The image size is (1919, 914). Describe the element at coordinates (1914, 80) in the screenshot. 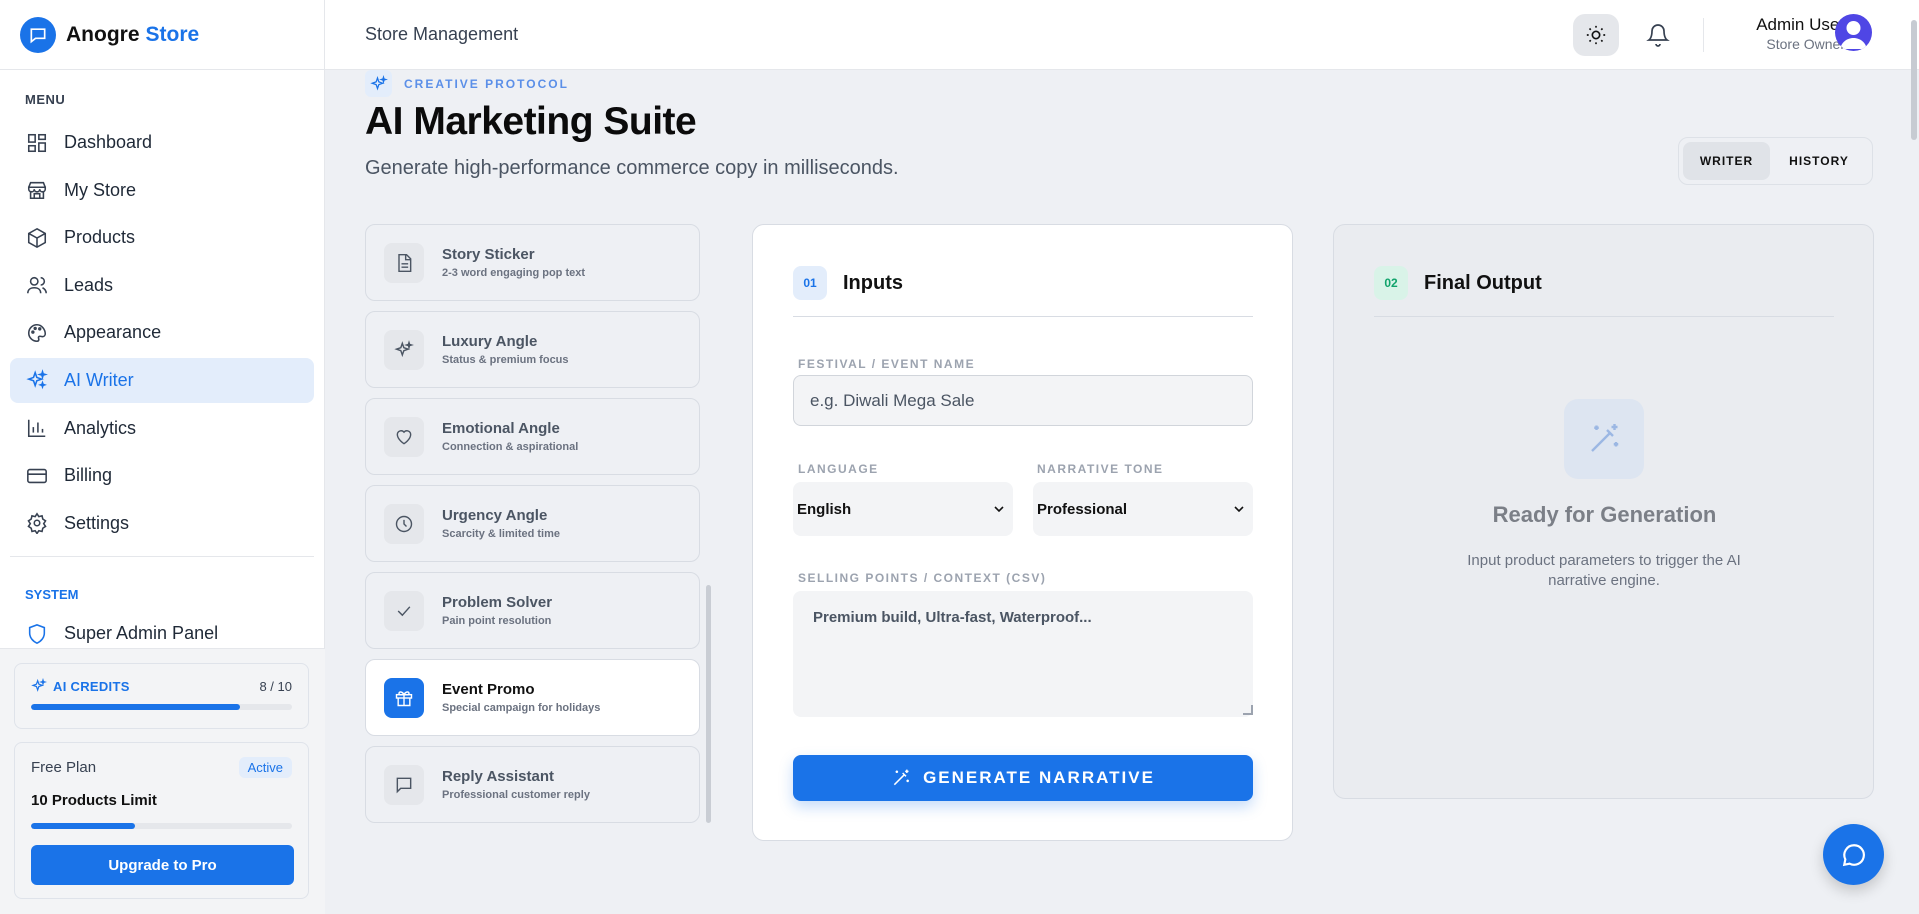

I see `page-scrollbar` at that location.